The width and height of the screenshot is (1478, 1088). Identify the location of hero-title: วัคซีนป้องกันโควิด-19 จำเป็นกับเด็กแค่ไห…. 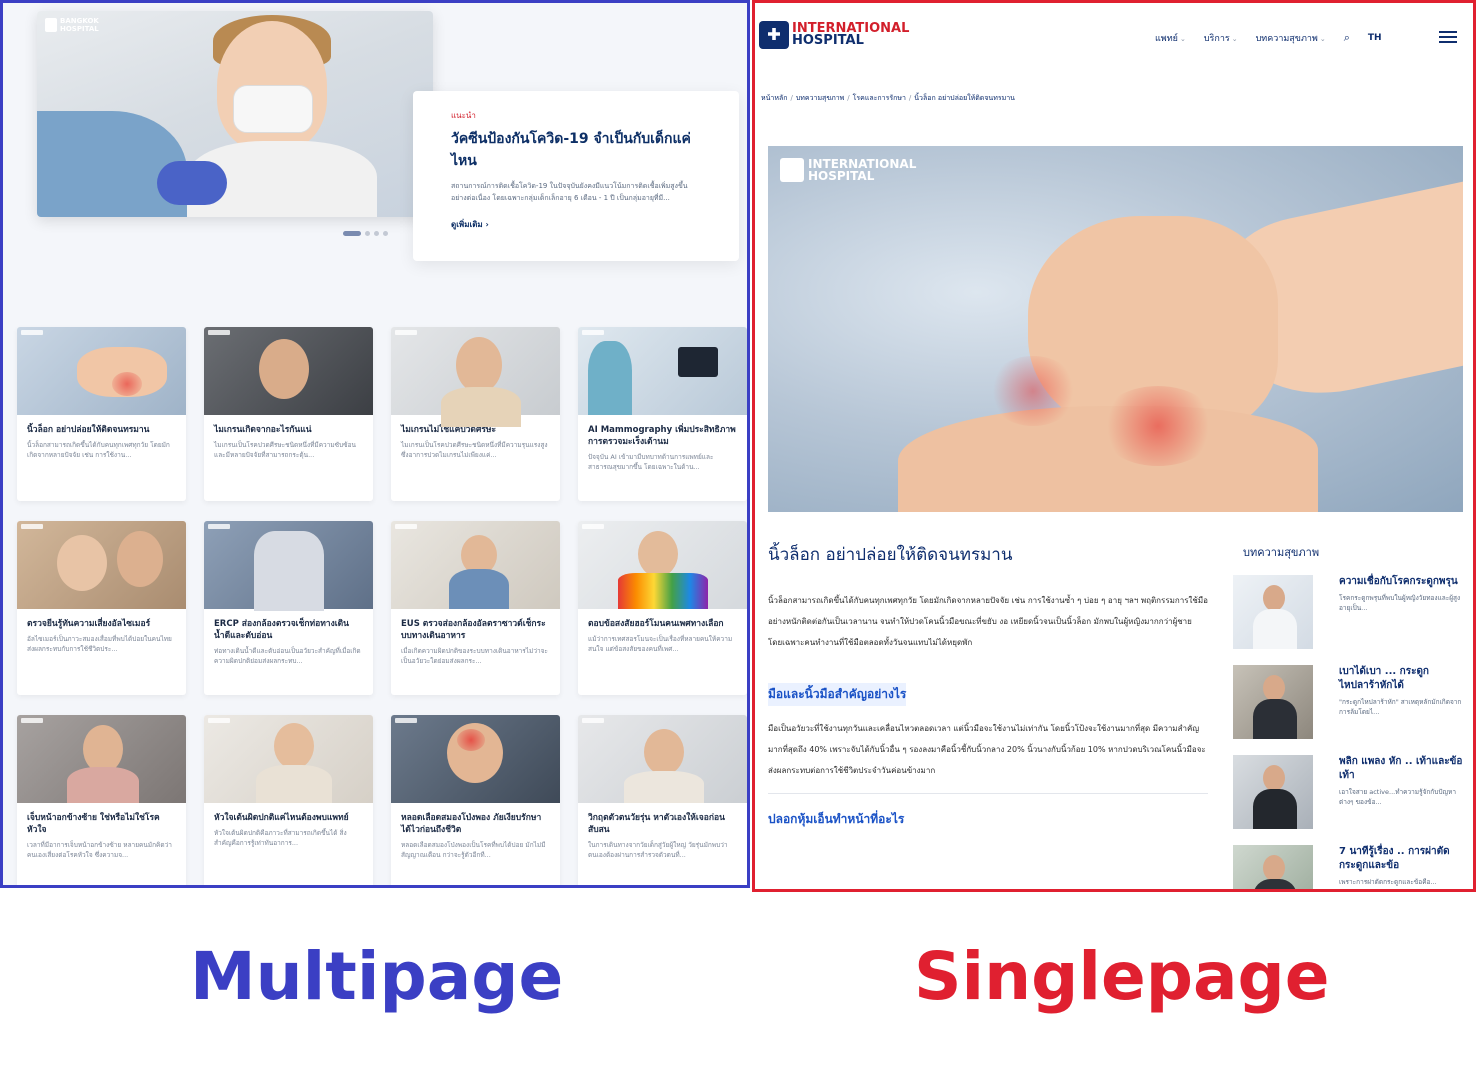
(576, 150).